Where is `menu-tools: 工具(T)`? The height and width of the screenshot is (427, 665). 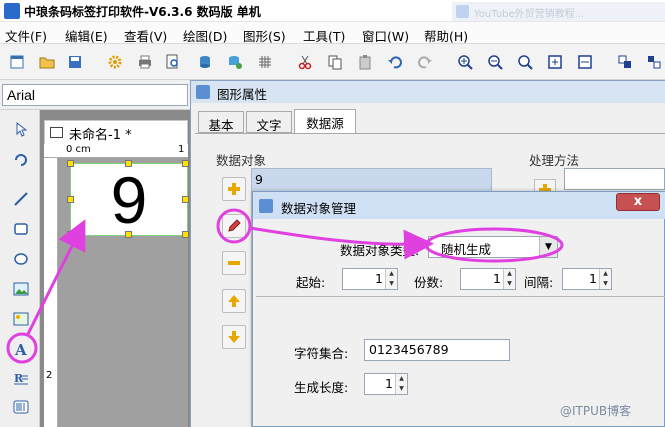
menu-tools: 工具(T) is located at coordinates (324, 35).